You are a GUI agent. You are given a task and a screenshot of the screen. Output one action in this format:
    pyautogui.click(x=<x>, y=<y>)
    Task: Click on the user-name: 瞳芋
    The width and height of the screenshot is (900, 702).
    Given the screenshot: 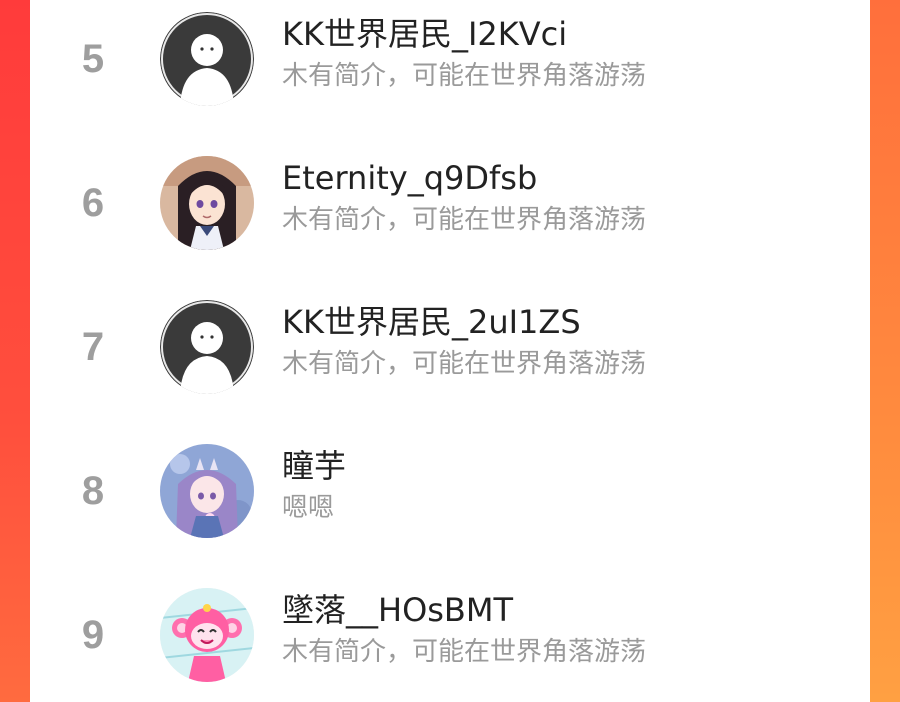 What is the action you would take?
    pyautogui.click(x=314, y=466)
    